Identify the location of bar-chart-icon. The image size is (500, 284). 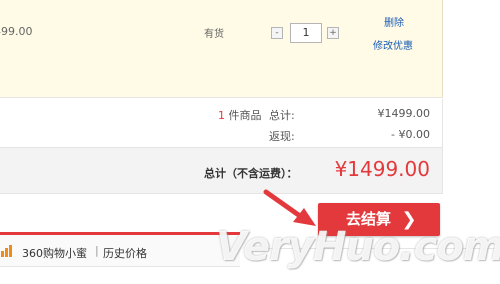
(6, 251).